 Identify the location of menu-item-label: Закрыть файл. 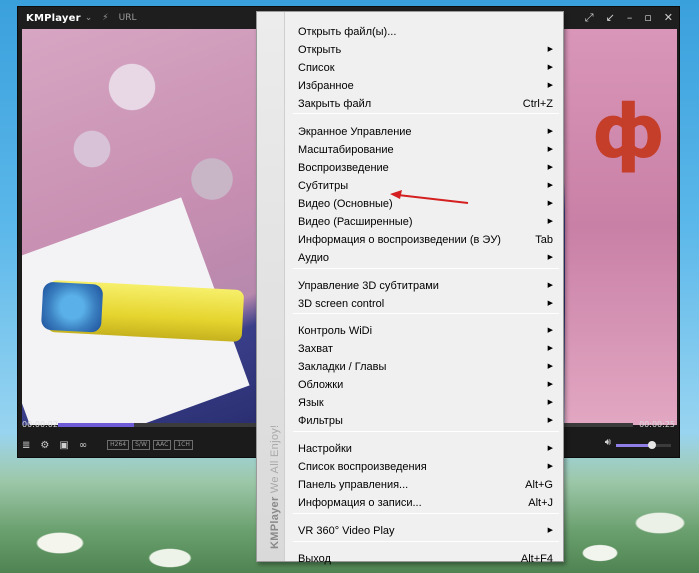
(335, 104).